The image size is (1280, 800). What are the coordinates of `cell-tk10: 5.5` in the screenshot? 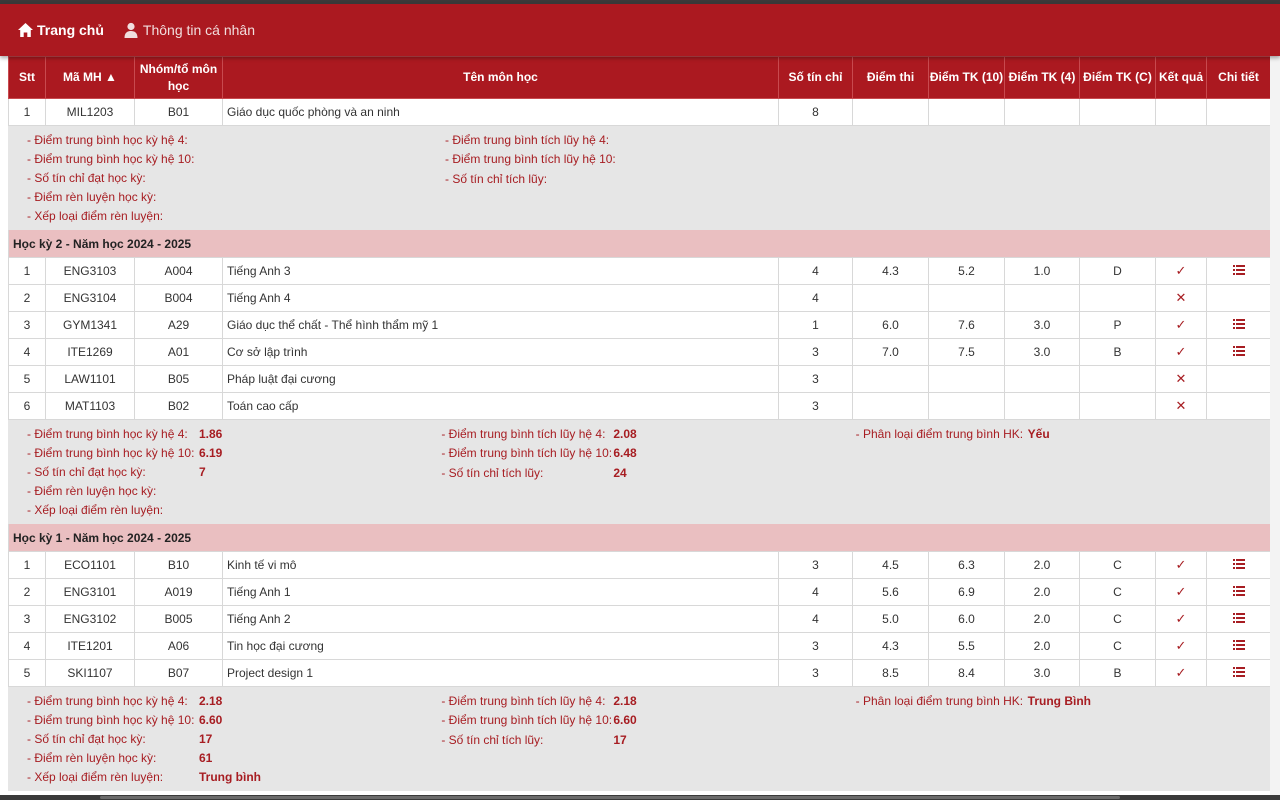 It's located at (966, 646).